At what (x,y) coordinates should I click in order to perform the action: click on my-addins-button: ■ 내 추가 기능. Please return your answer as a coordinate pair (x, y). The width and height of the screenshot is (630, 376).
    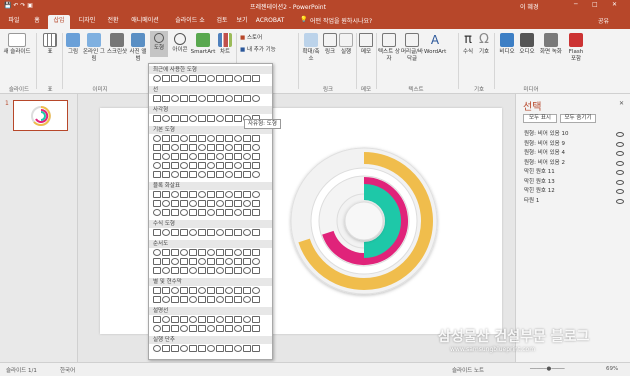
    Looking at the image, I should click on (268, 50).